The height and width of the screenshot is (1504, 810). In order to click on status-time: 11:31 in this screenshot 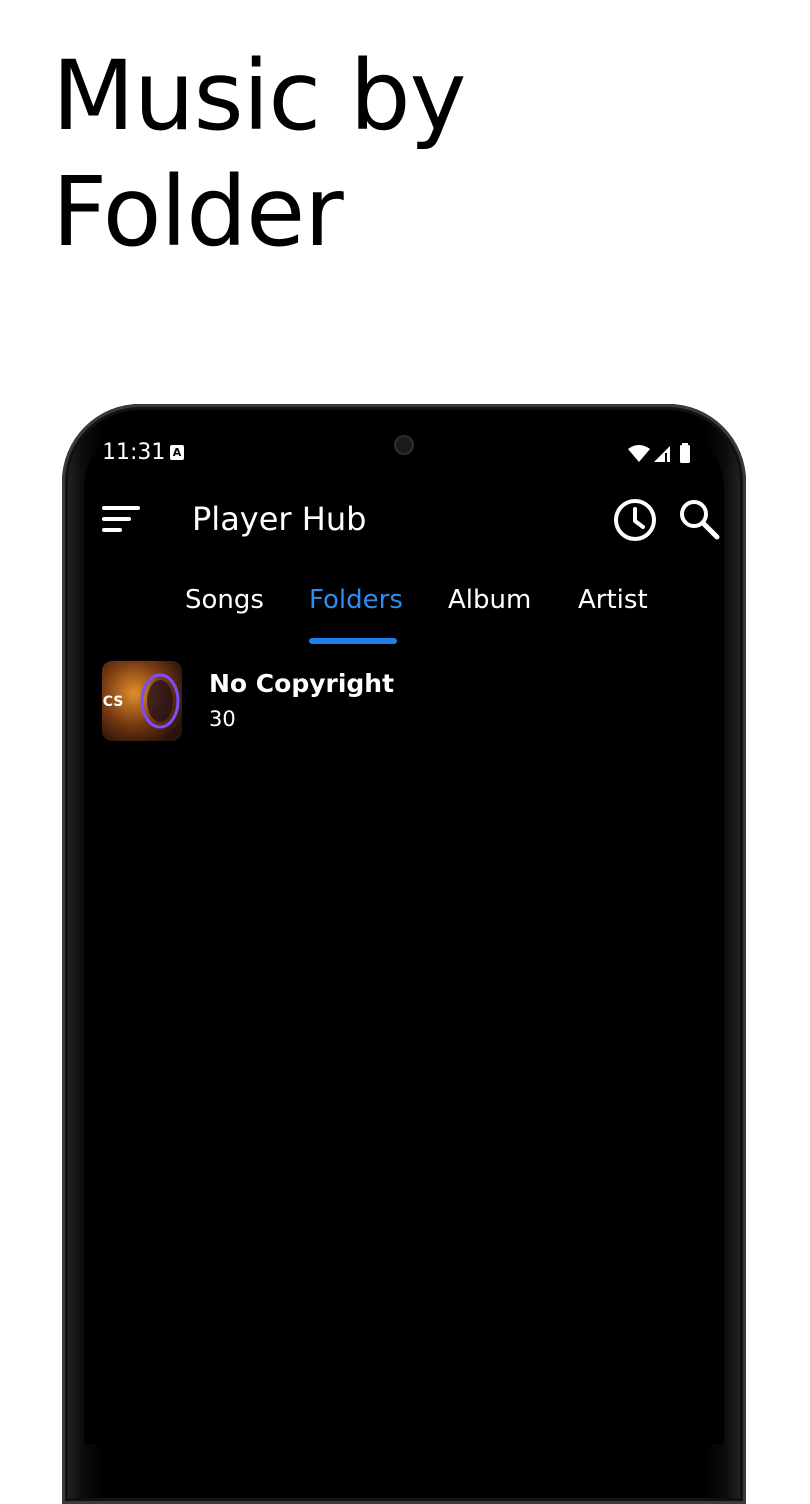, I will do `click(134, 452)`.